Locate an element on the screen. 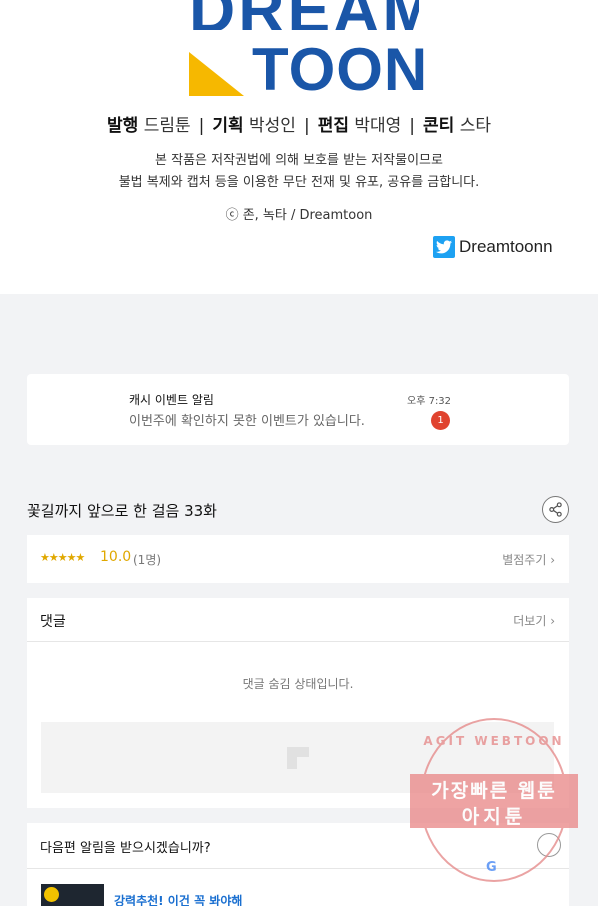  staff-role: 콘티 is located at coordinates (439, 126).